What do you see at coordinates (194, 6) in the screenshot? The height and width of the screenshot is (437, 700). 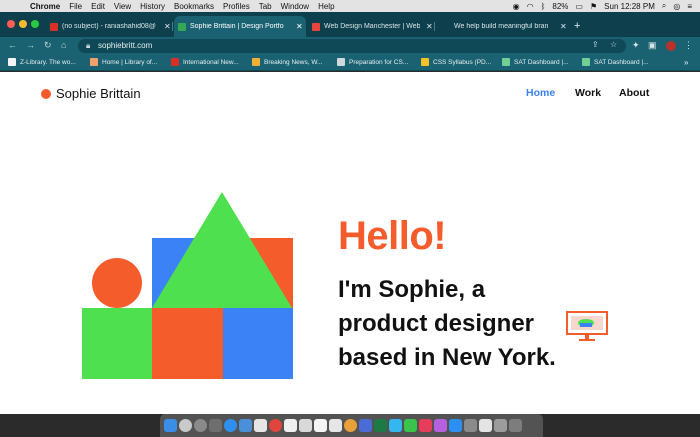 I see `menu-bookmarks: Bookmarks` at bounding box center [194, 6].